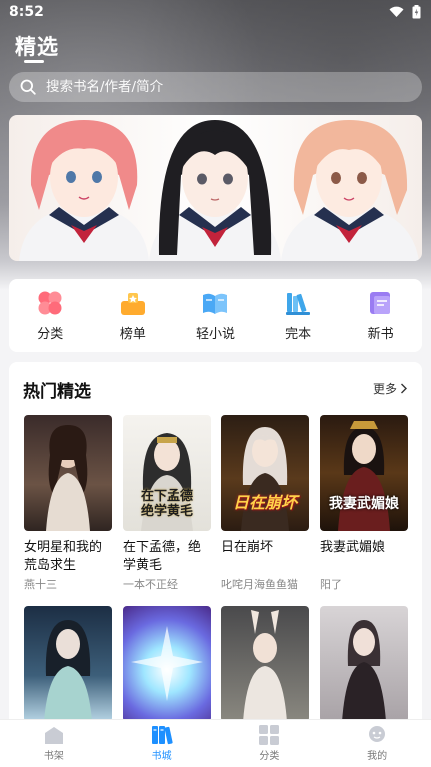 This screenshot has width=431, height=767. I want to click on book-title: 日在崩坏, so click(247, 547).